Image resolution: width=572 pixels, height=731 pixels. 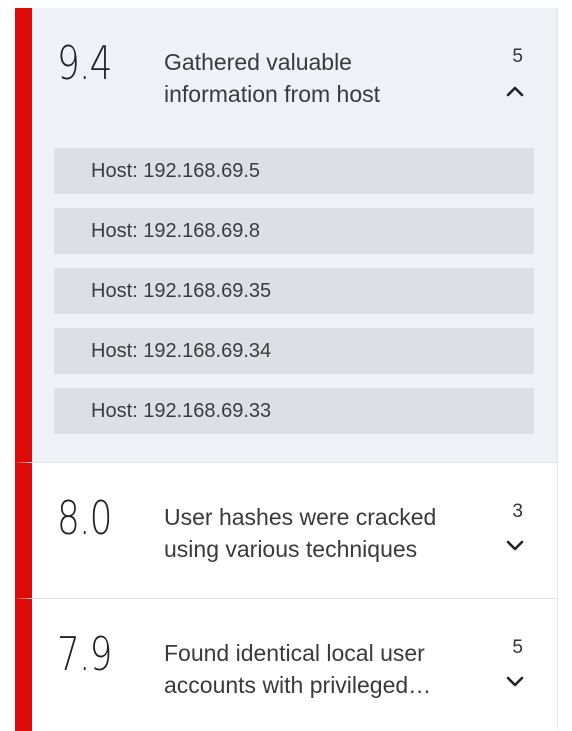 What do you see at coordinates (294, 351) in the screenshot?
I see `host-item: Host: 192.168.69.34` at bounding box center [294, 351].